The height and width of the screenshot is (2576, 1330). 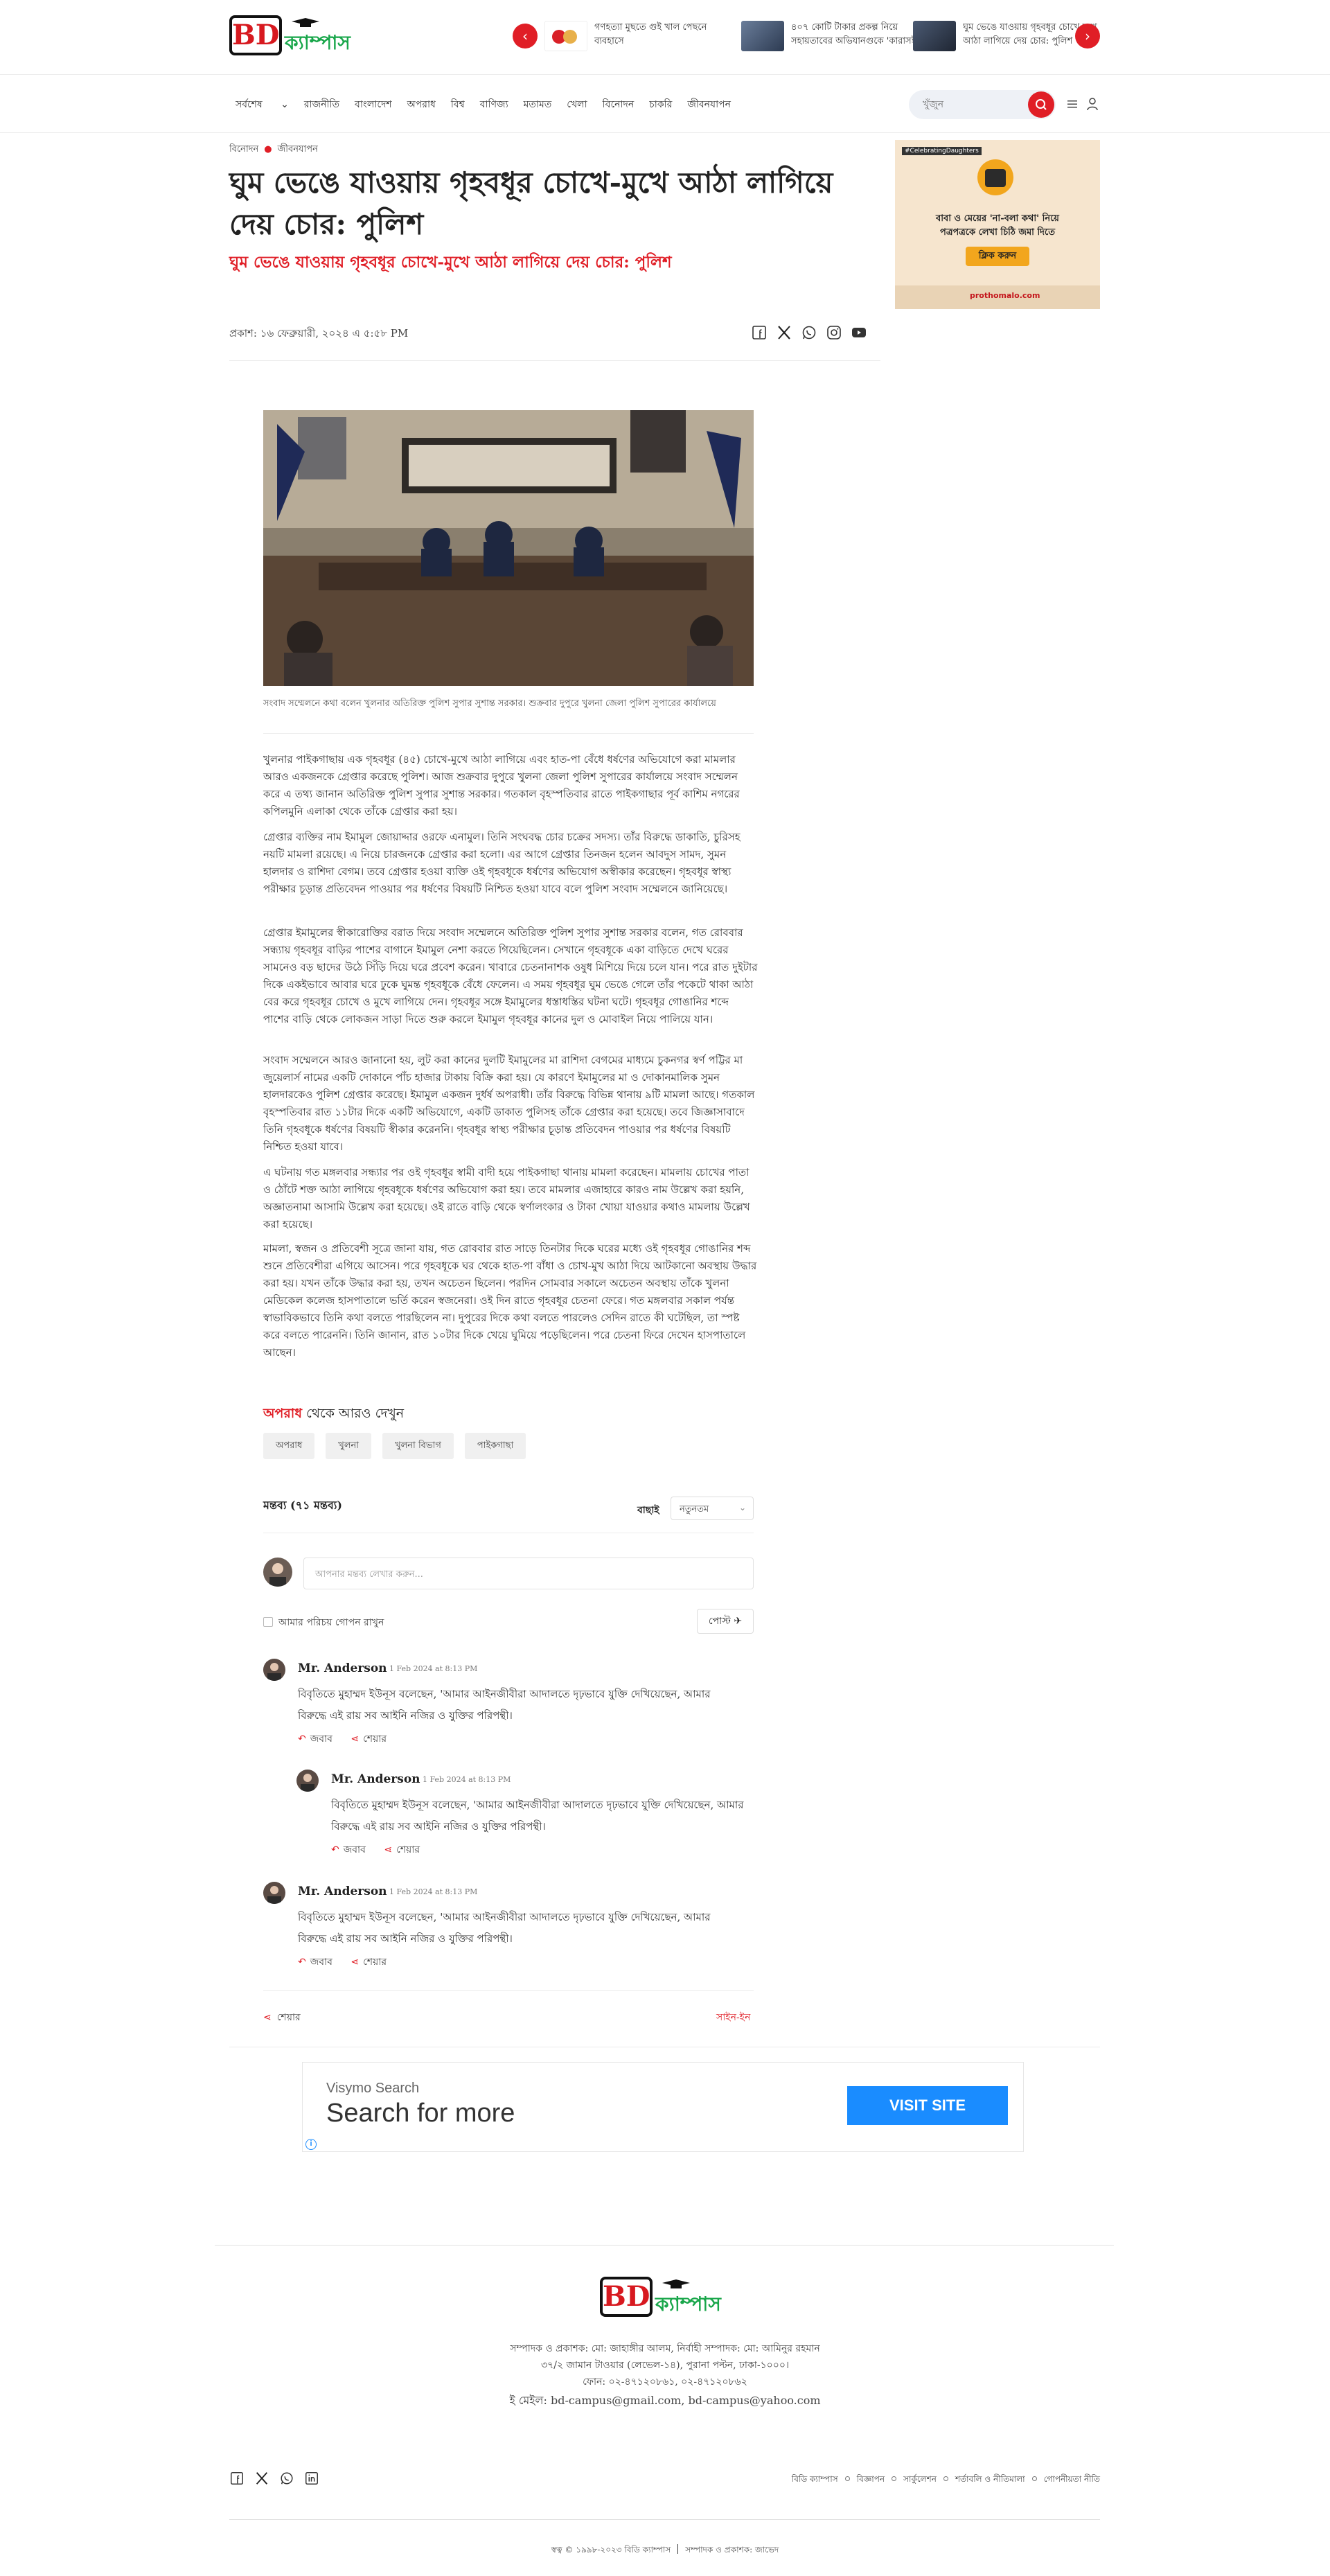 I want to click on search-button, so click(x=1041, y=104).